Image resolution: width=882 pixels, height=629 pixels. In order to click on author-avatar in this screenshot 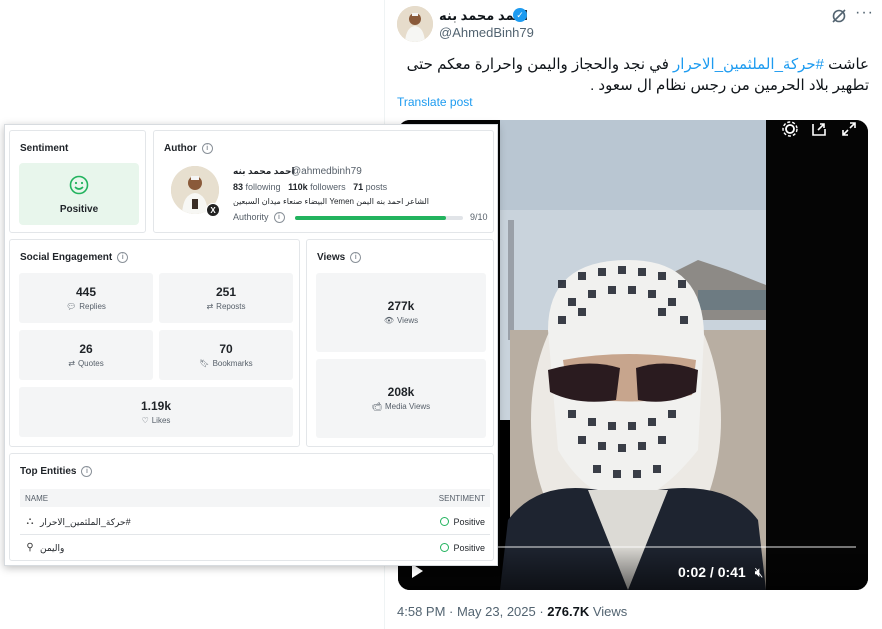, I will do `click(415, 24)`.